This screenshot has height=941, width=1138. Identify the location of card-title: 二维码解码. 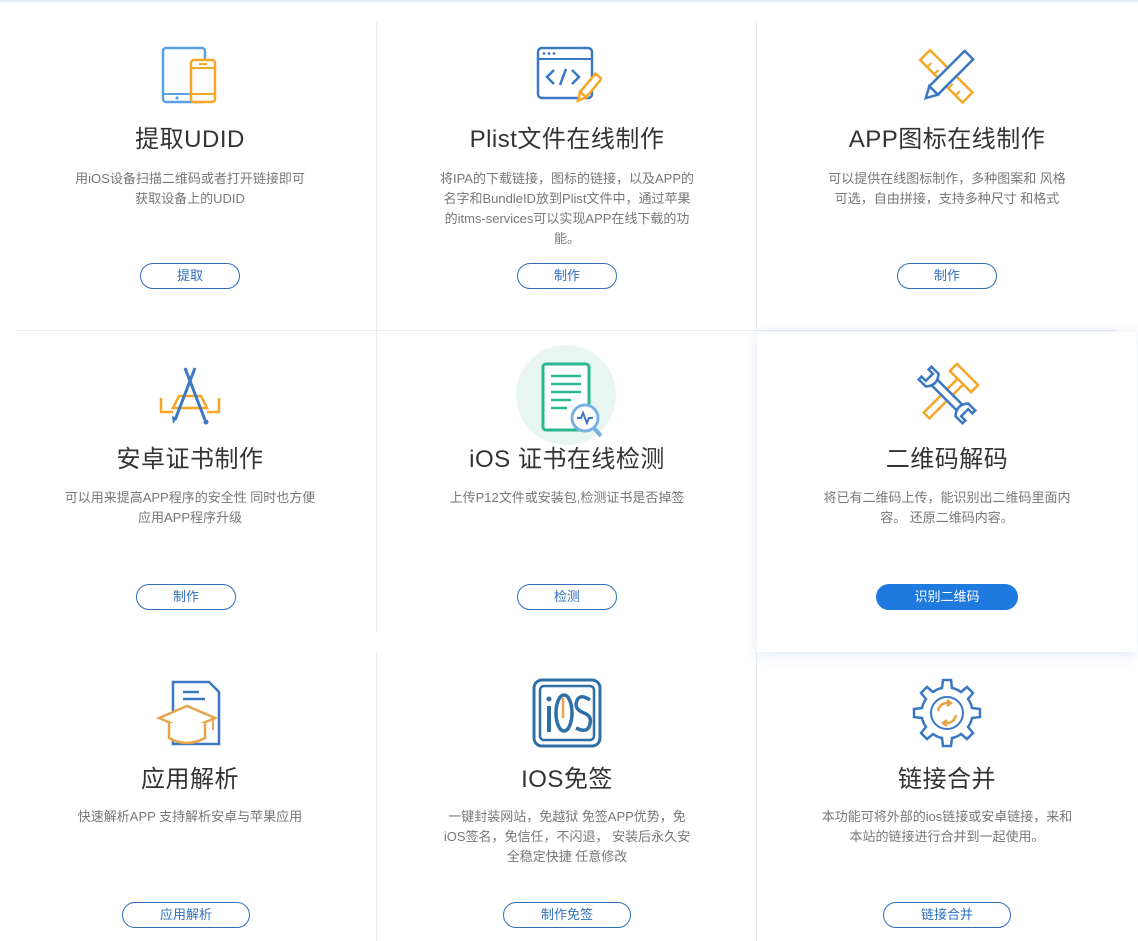
(947, 459).